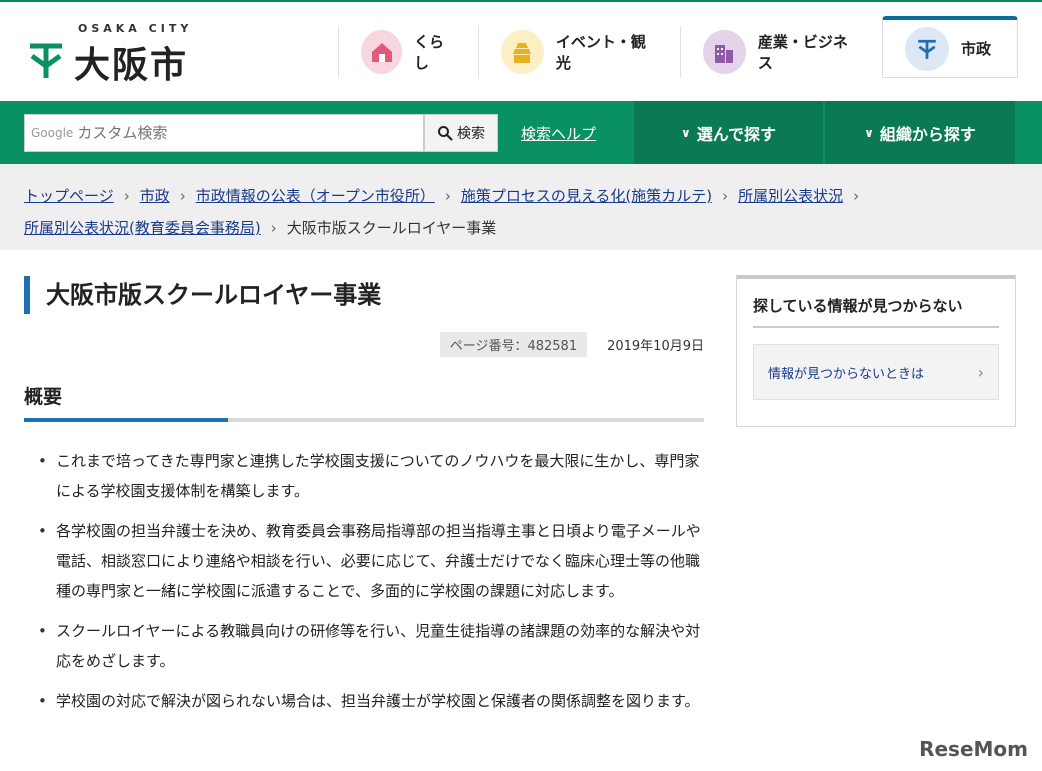 Image resolution: width=1042 pixels, height=771 pixels. What do you see at coordinates (655, 346) in the screenshot?
I see `page-date: 2019年10月9日` at bounding box center [655, 346].